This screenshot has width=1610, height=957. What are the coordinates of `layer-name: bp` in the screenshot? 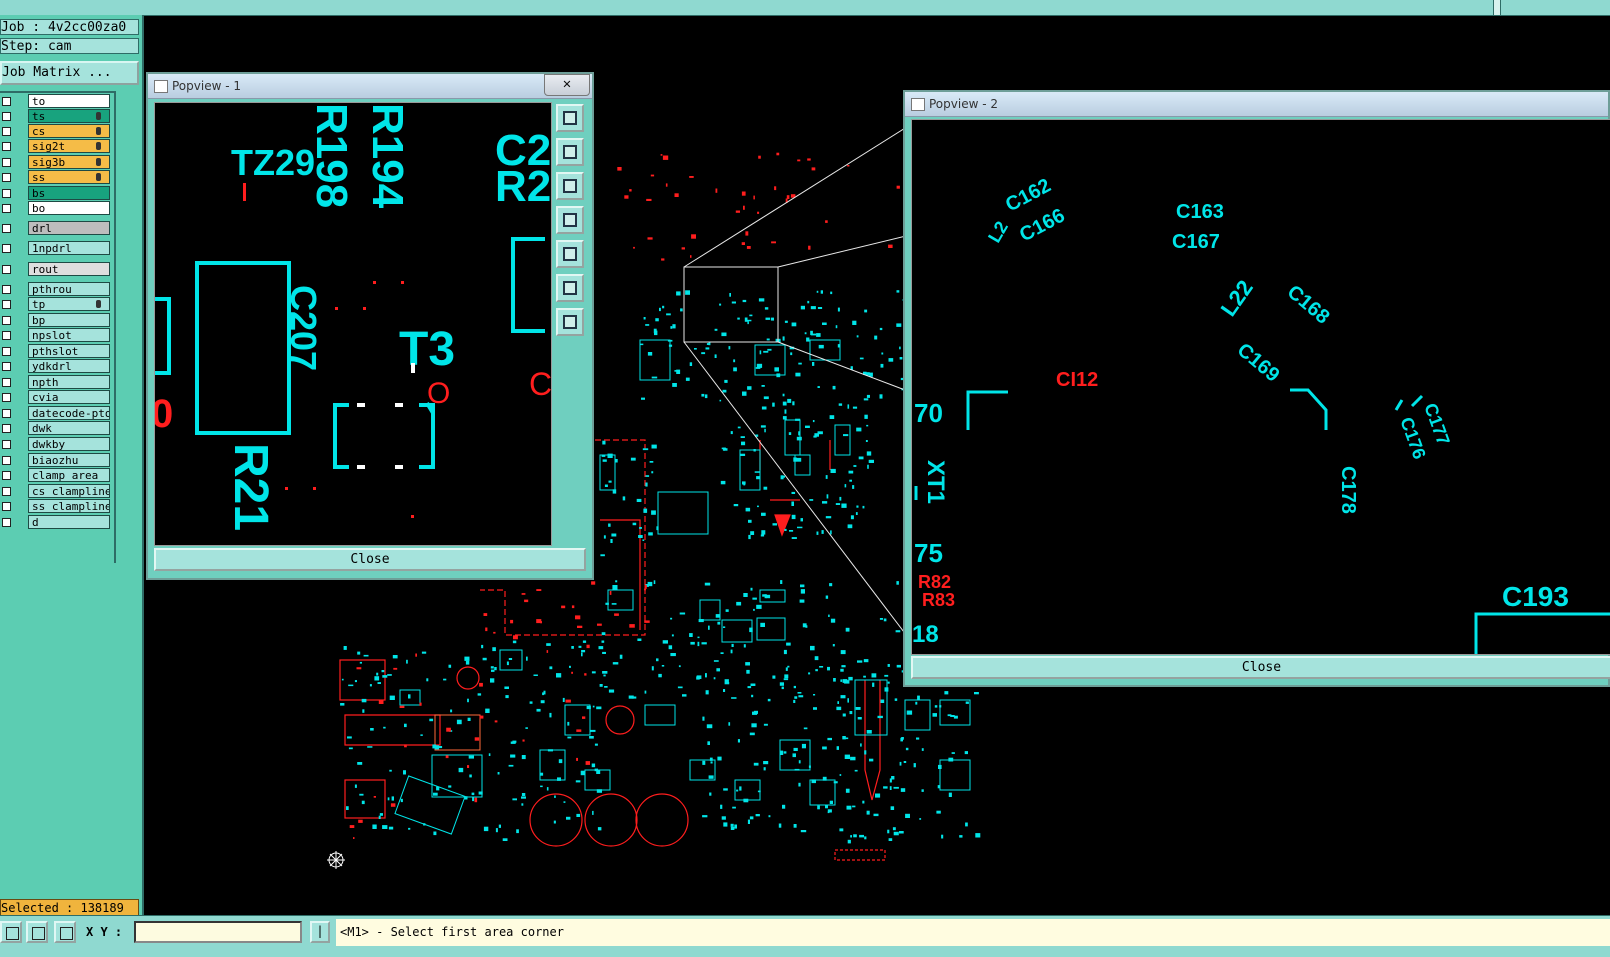 It's located at (69, 320).